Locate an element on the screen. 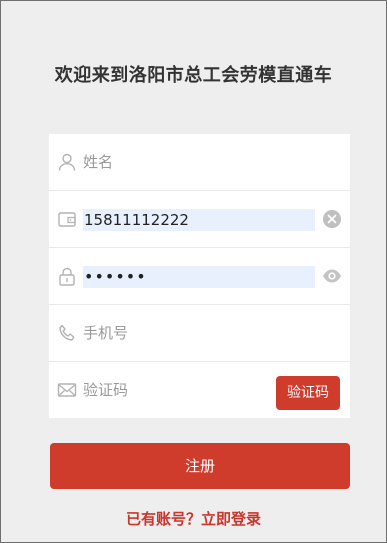 This screenshot has height=543, width=387. account-field: 15811112222 is located at coordinates (199, 219).